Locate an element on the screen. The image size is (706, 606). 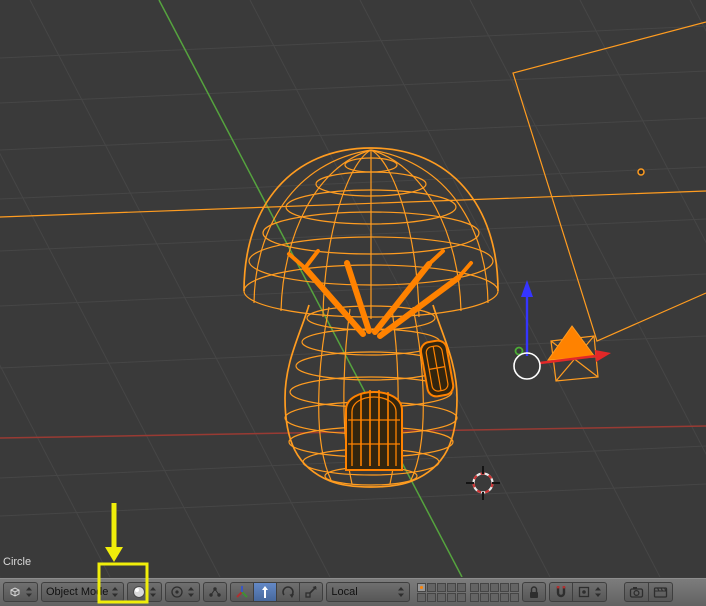
render-still-icon is located at coordinates (637, 592).